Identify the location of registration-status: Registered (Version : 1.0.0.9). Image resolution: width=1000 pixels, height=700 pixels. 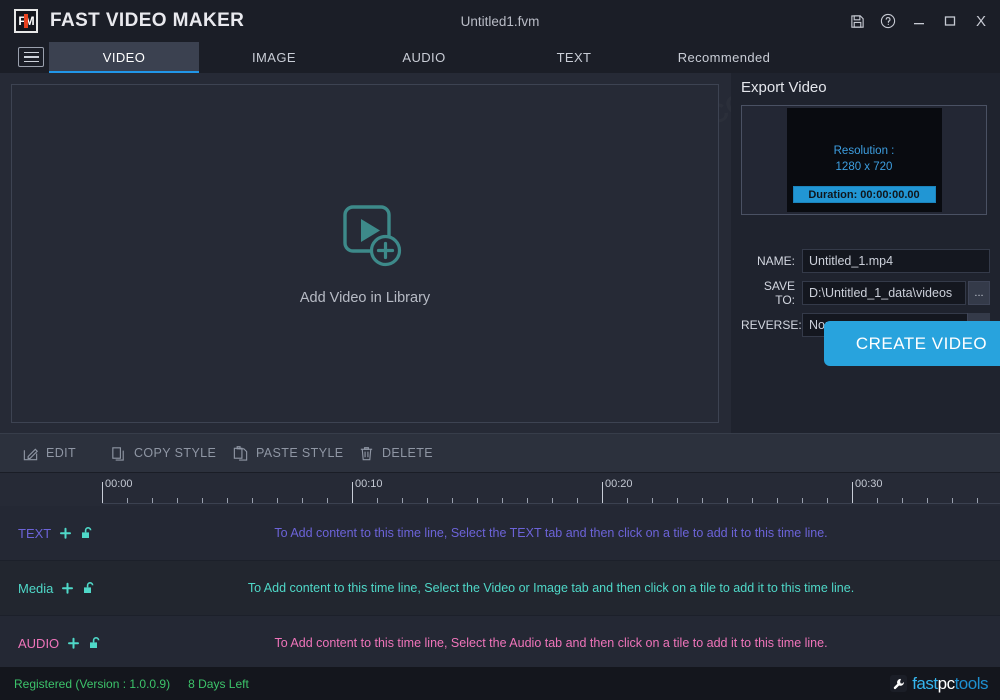
(92, 683).